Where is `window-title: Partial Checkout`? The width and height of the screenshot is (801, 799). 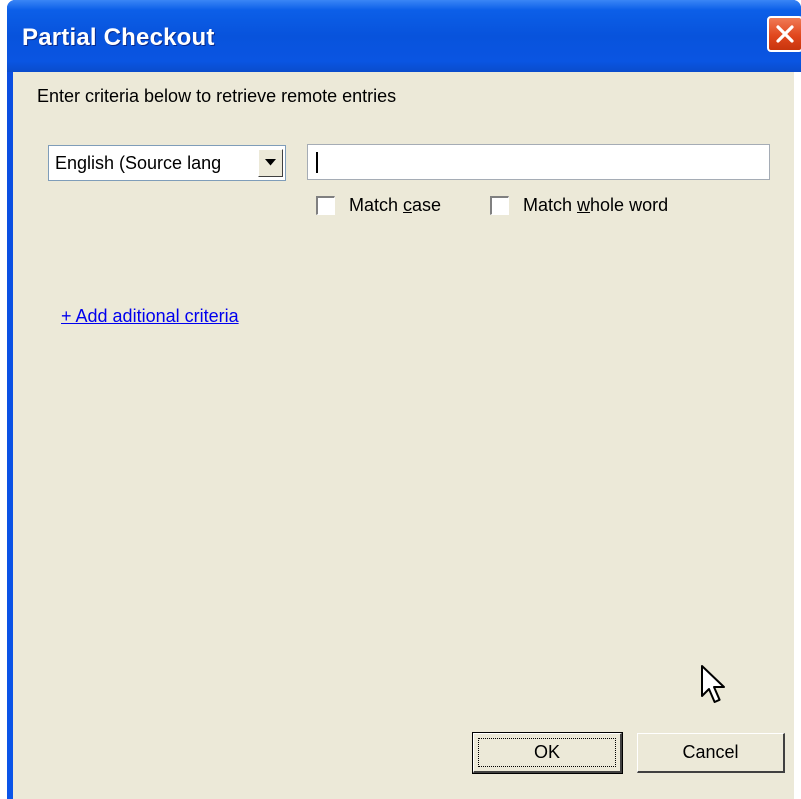 window-title: Partial Checkout is located at coordinates (118, 37).